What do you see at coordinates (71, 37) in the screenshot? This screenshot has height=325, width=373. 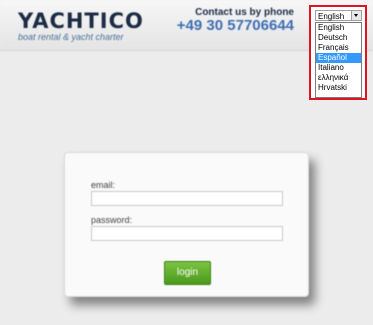 I see `logo-tagline: boat rental & yacht charter` at bounding box center [71, 37].